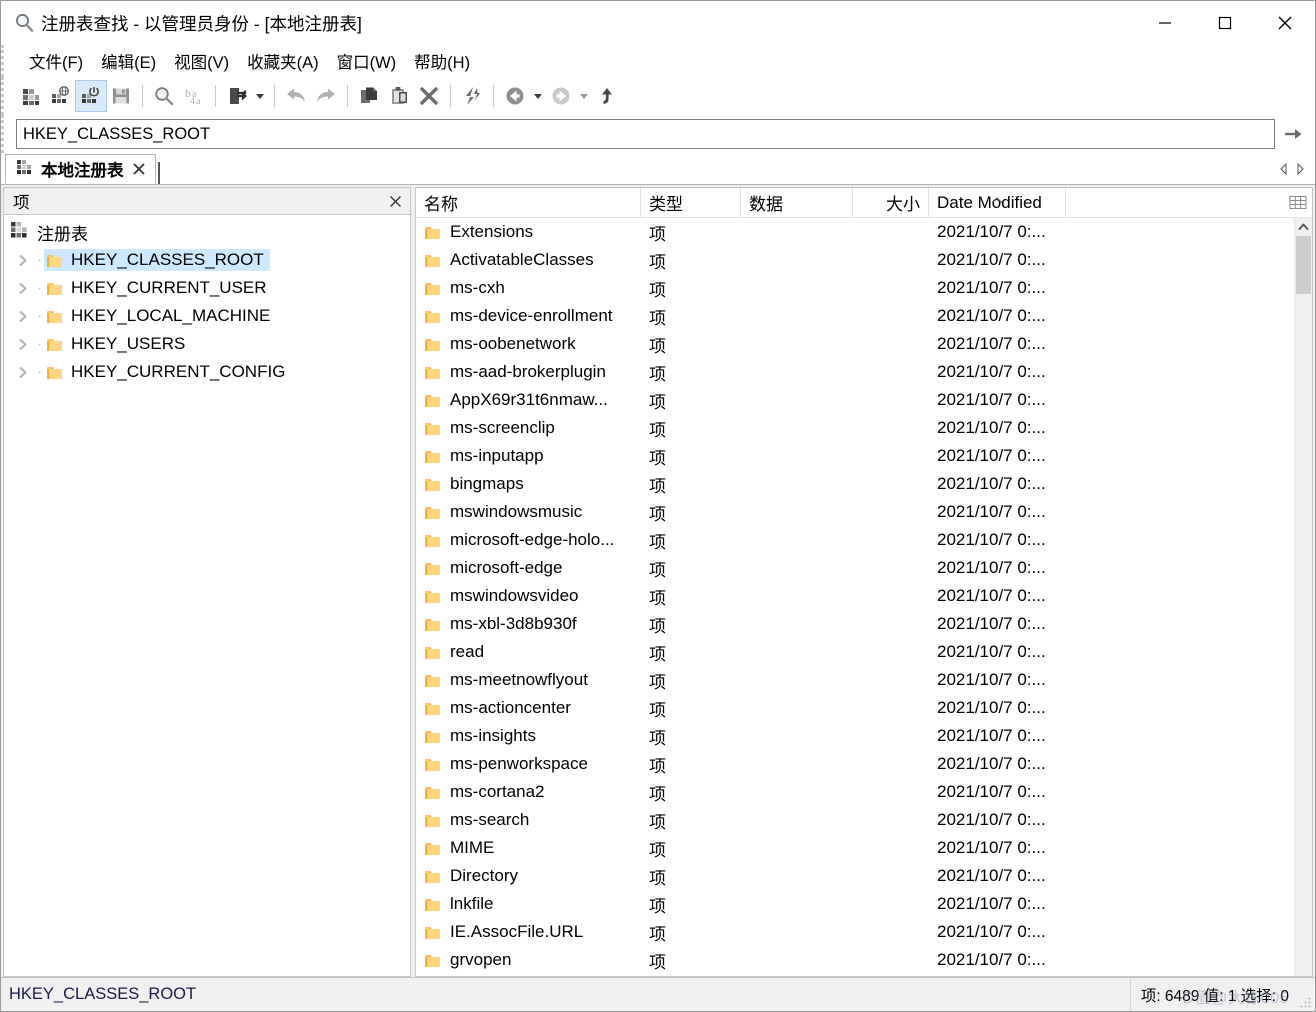  Describe the element at coordinates (283, 61) in the screenshot. I see `menu-favorites: 收藏夹(A)` at that location.